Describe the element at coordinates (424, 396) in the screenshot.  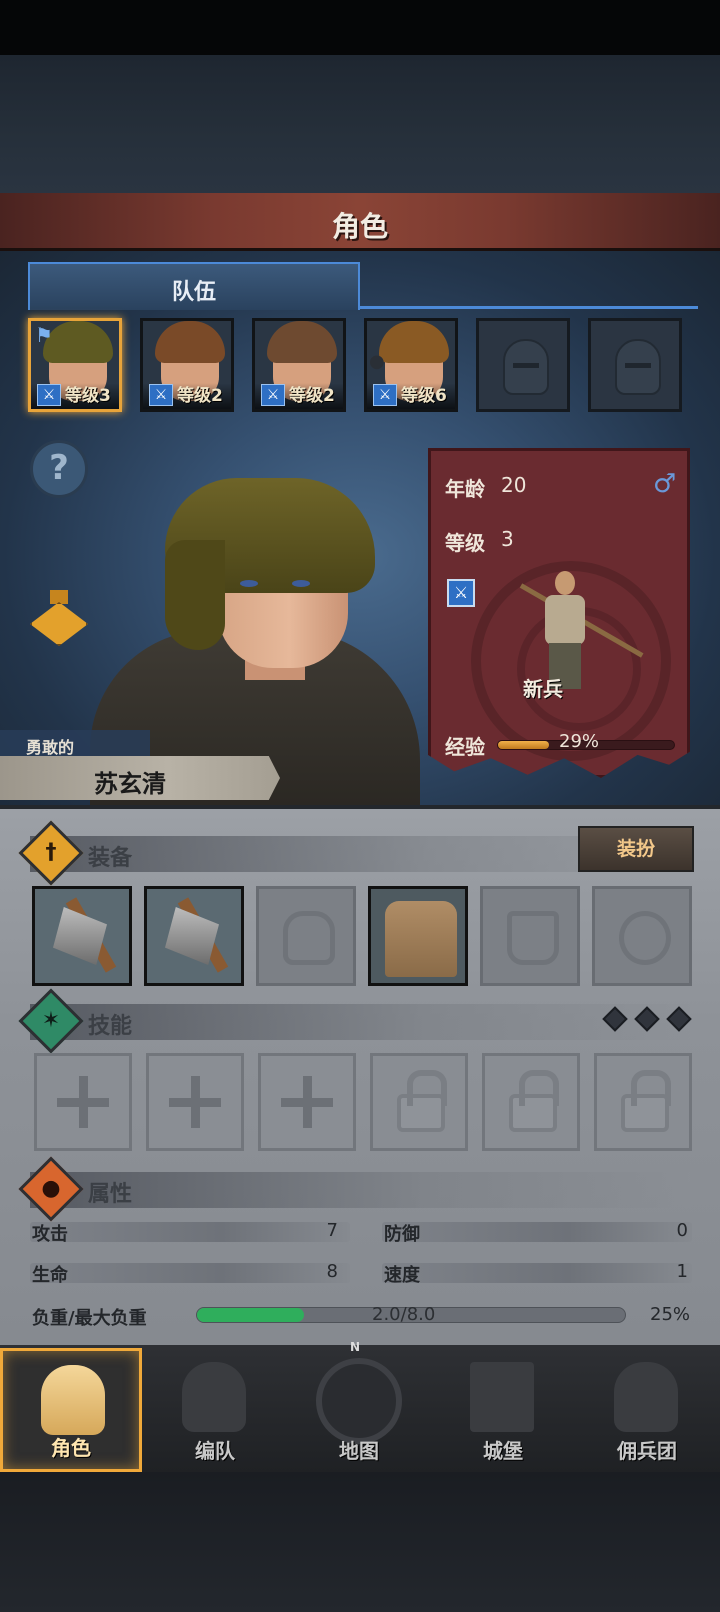
I see `level-text: 等级6` at that location.